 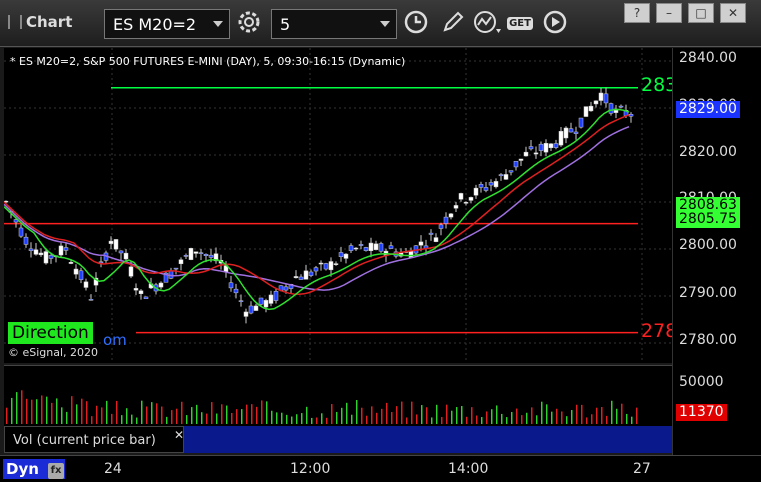 What do you see at coordinates (322, 407) in the screenshot?
I see `volume-chart-svg` at bounding box center [322, 407].